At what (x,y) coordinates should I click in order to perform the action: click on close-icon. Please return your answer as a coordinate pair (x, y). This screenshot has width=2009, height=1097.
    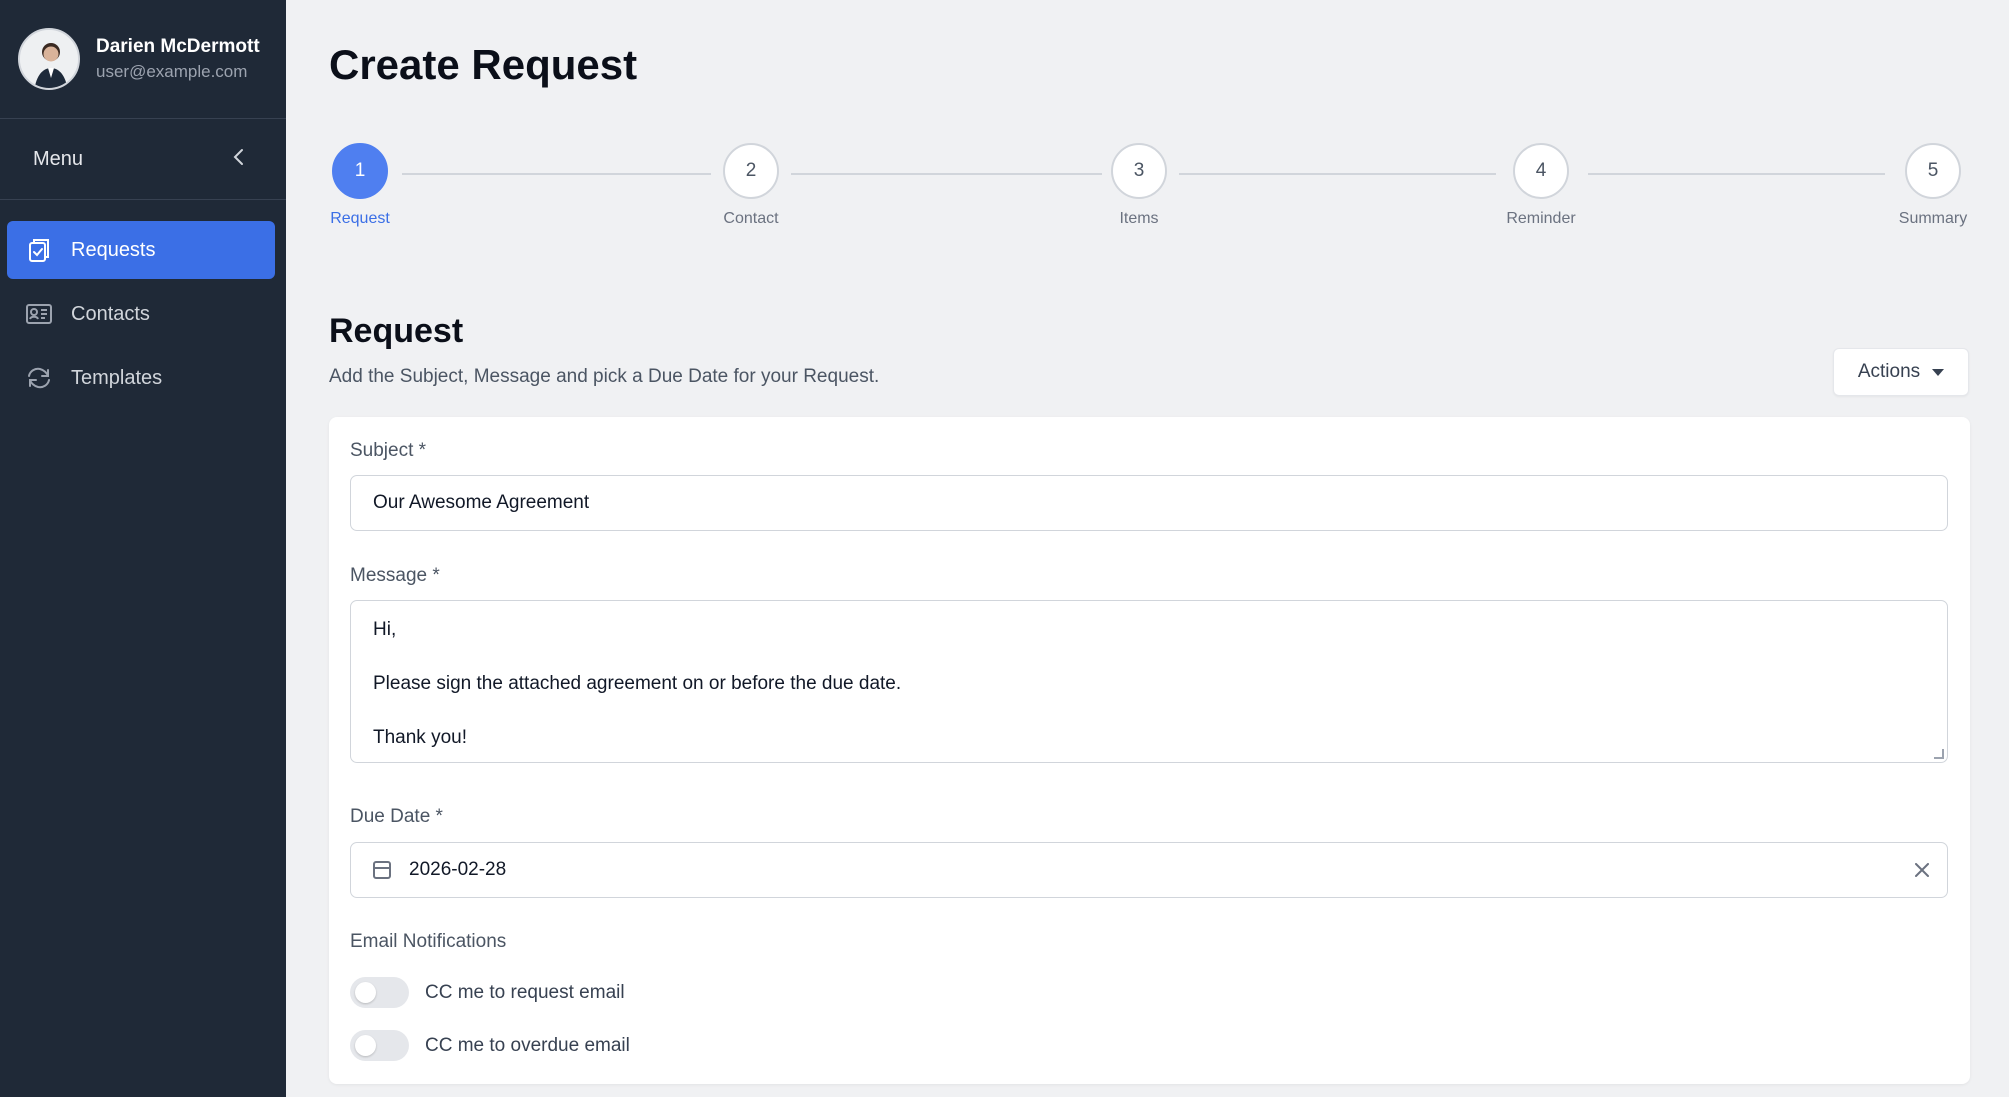
    Looking at the image, I should click on (1922, 870).